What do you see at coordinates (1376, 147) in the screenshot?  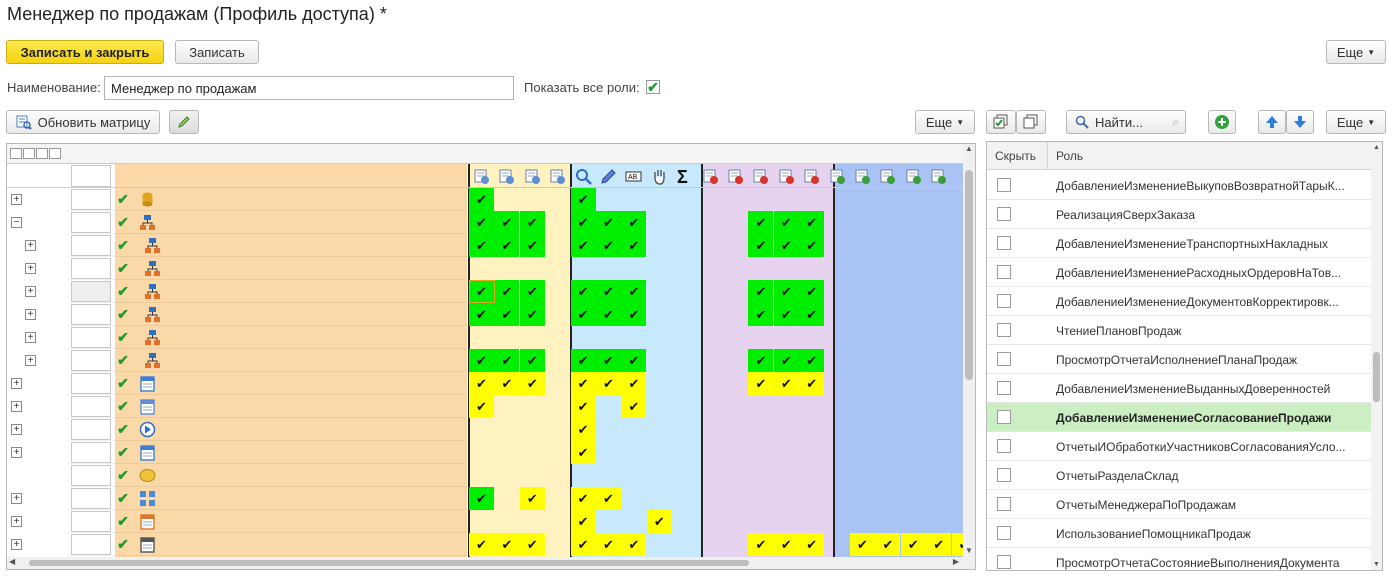 I see `roles-scroll-up-icon: ▲` at bounding box center [1376, 147].